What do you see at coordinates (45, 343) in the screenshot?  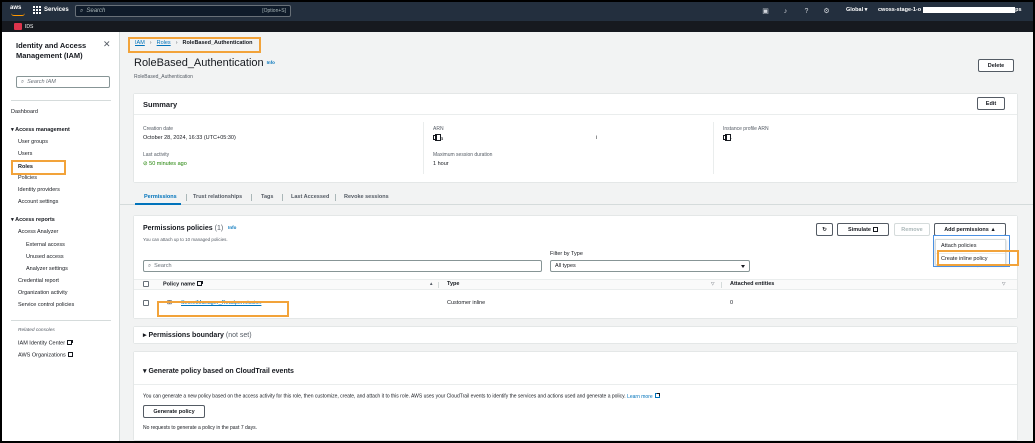 I see `sidebar-item-iam-identity-center: IAM Identity Center` at bounding box center [45, 343].